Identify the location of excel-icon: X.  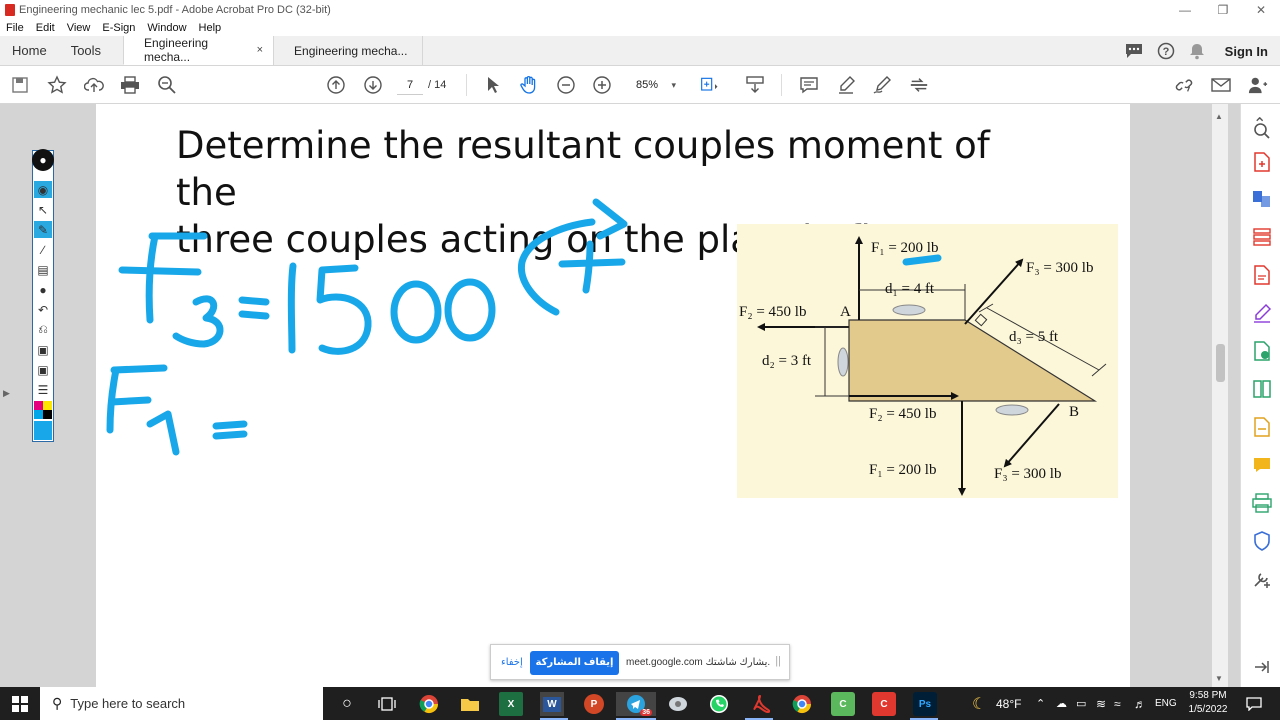
(511, 704).